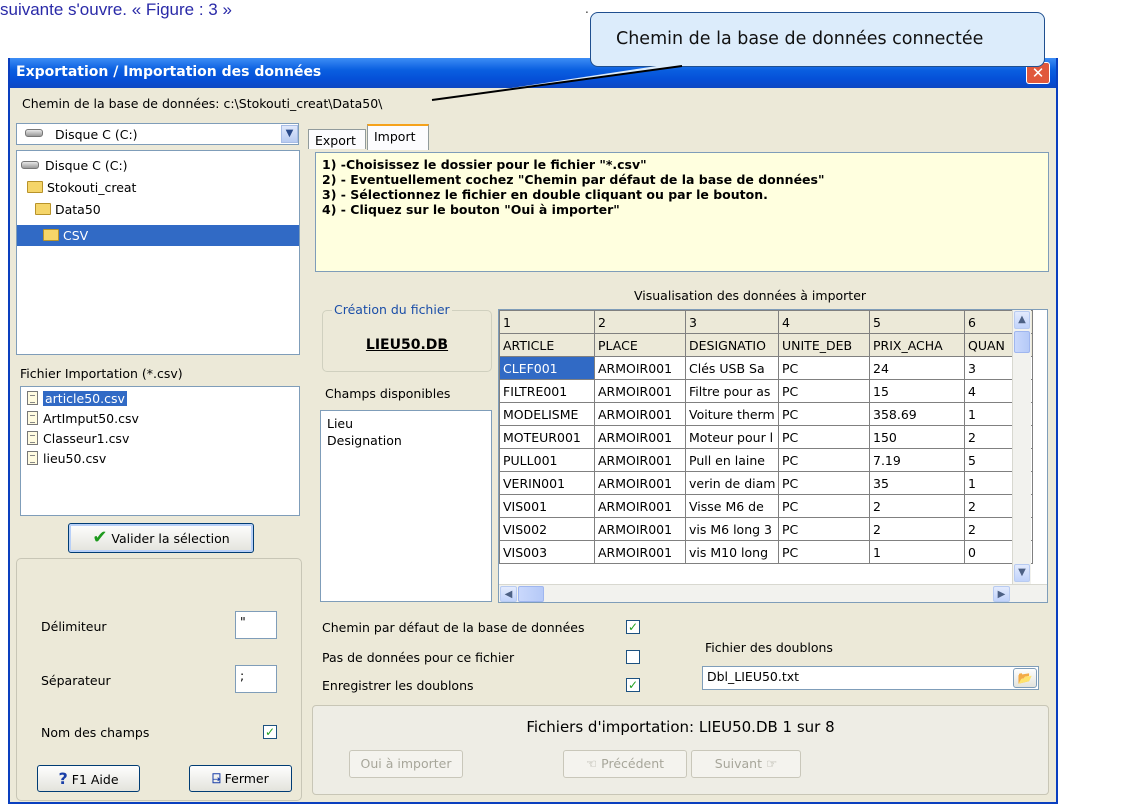  Describe the element at coordinates (547, 483) in the screenshot. I see `table-cell: VERIN001` at that location.